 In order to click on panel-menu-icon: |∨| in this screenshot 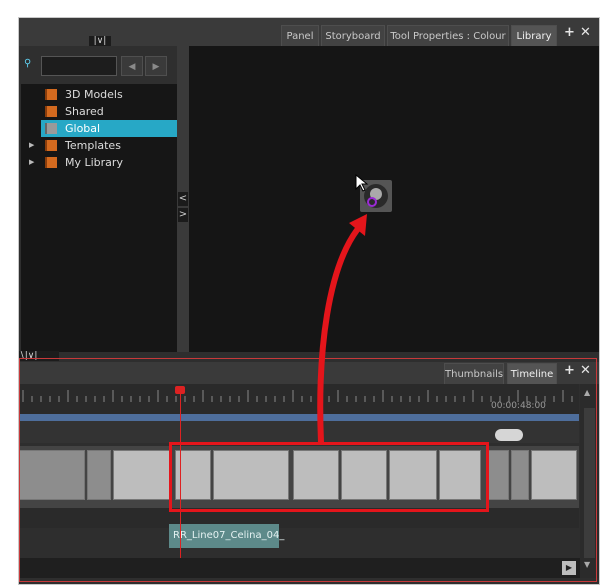, I will do `click(100, 41)`.